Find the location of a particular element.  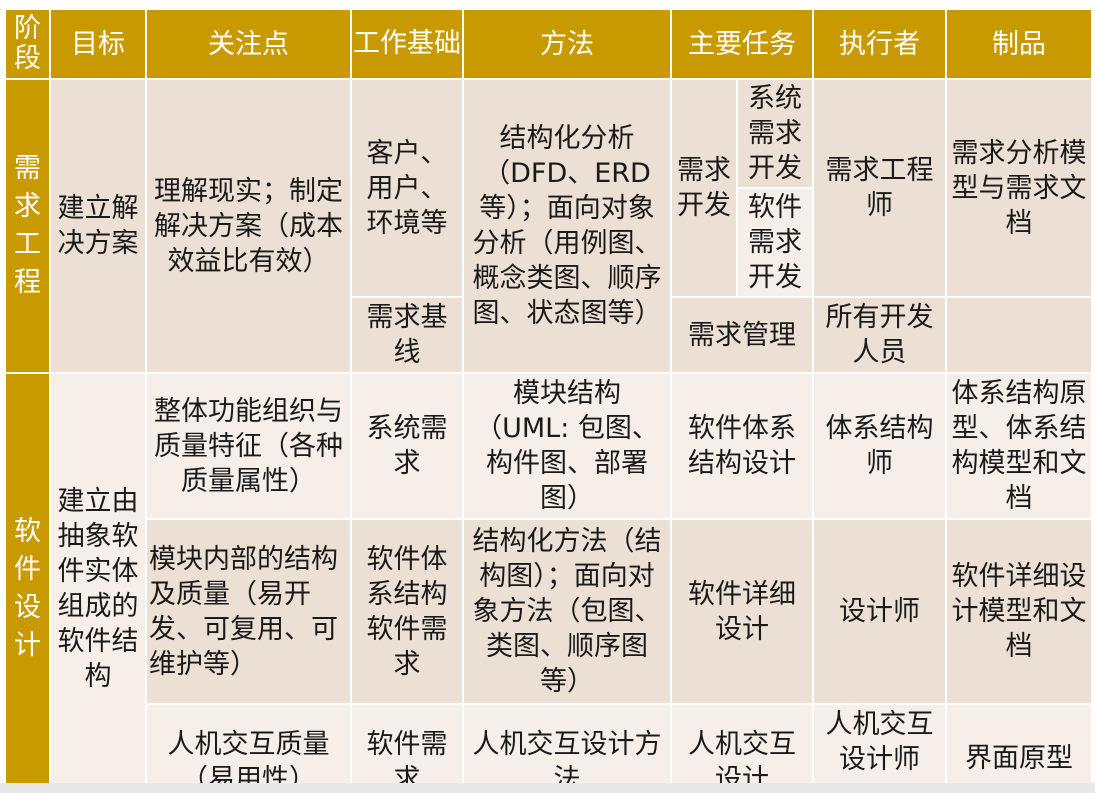

executor-cell: 体系结构师 is located at coordinates (879, 446).